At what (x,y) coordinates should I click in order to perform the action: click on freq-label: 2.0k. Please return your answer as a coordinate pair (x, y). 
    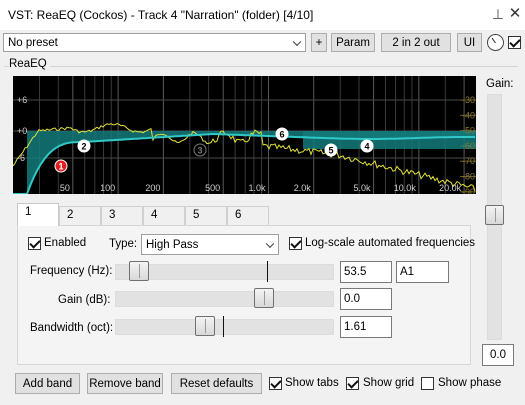
    Looking at the image, I should click on (303, 188).